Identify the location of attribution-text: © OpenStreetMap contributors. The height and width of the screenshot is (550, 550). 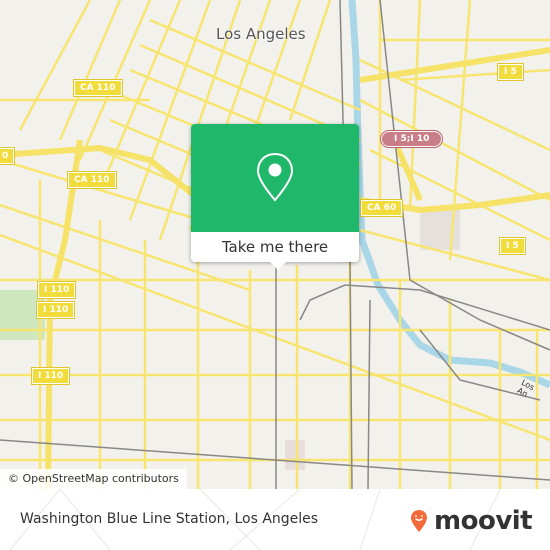
(93, 478).